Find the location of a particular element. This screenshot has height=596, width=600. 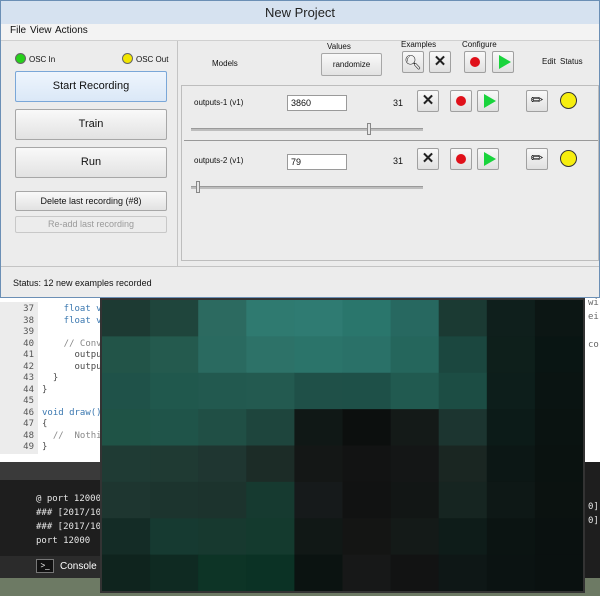

pencil-icon: ✏ is located at coordinates (537, 100).